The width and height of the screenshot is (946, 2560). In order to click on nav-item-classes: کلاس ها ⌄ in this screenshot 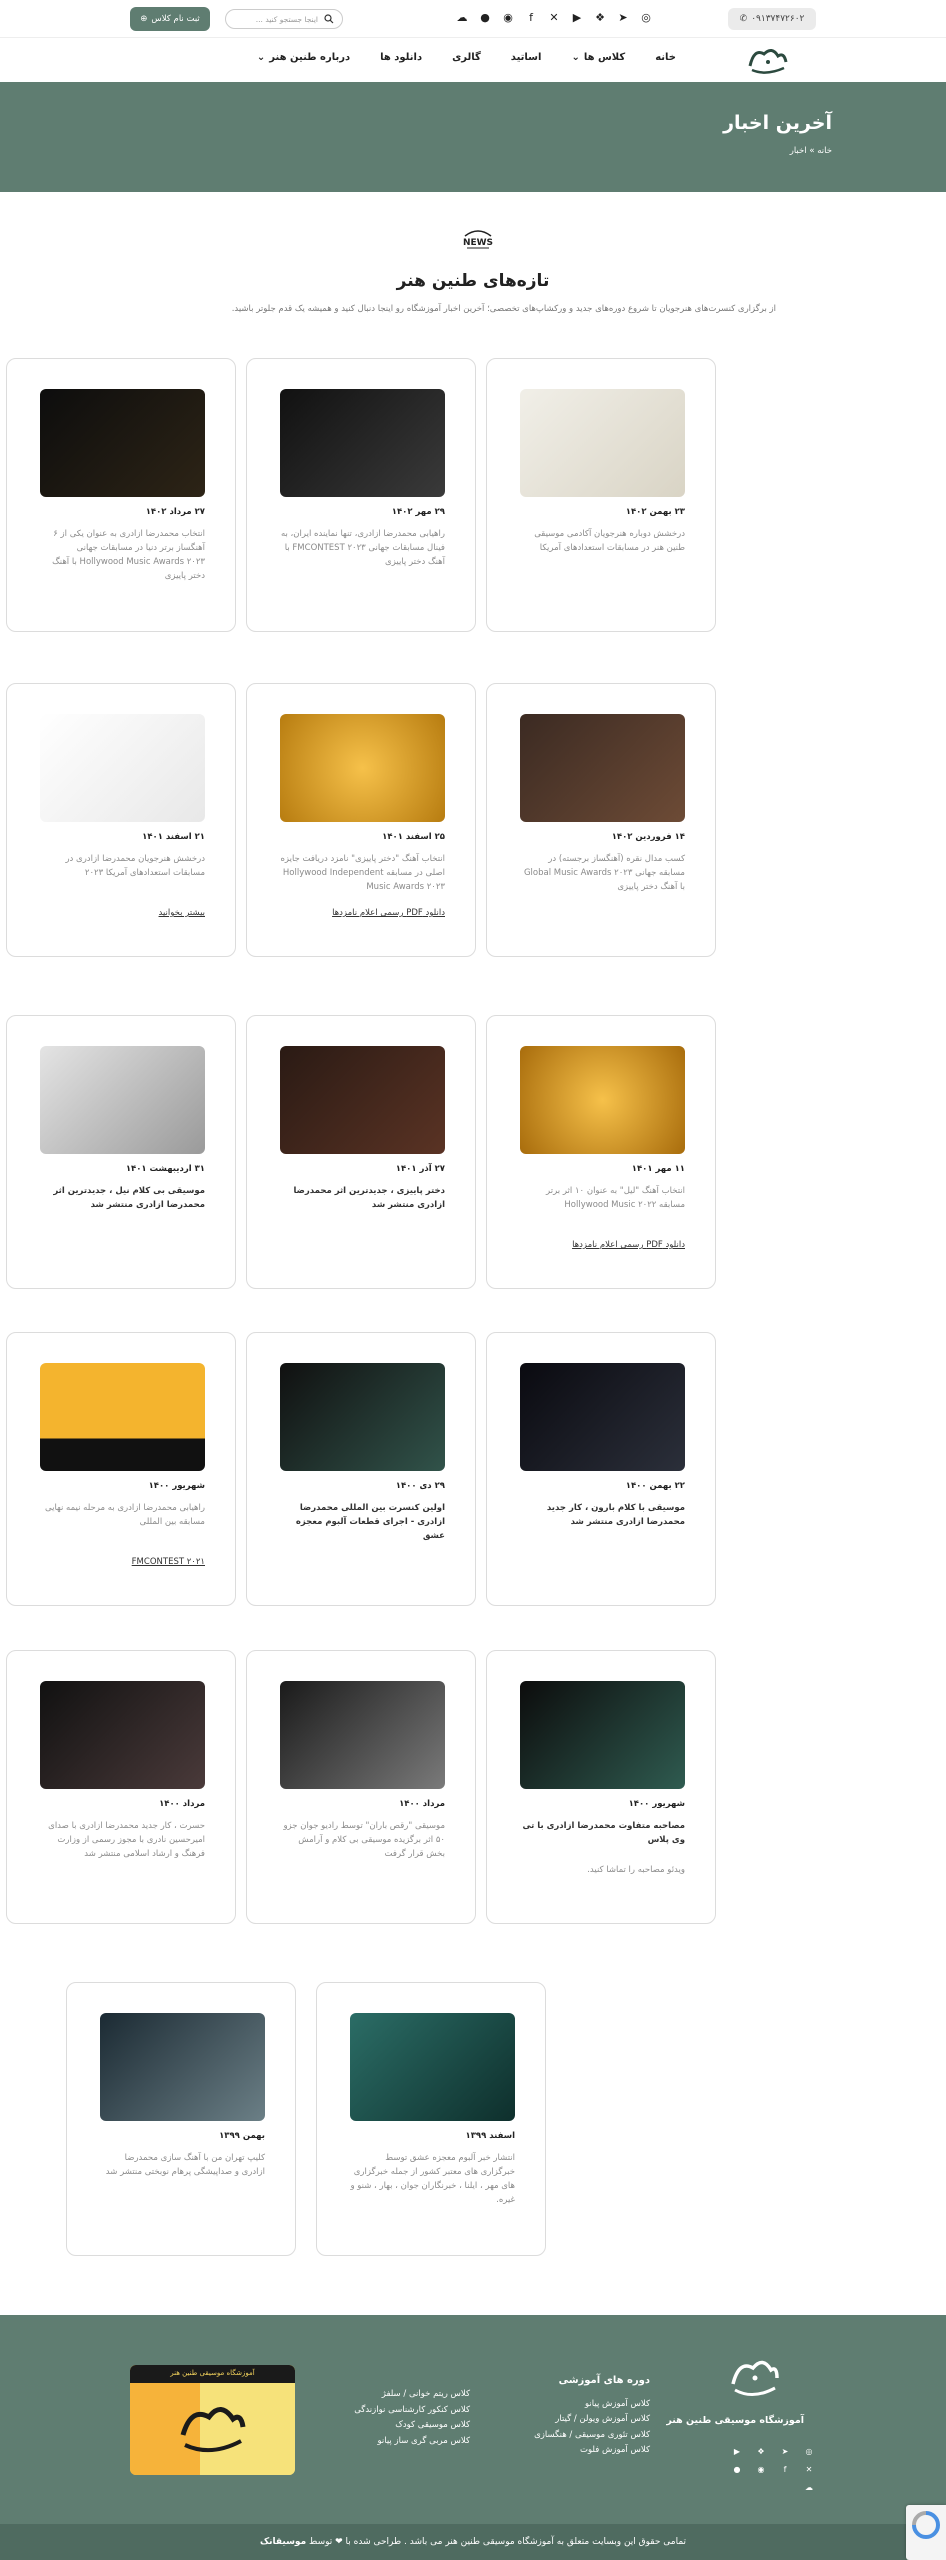, I will do `click(598, 57)`.